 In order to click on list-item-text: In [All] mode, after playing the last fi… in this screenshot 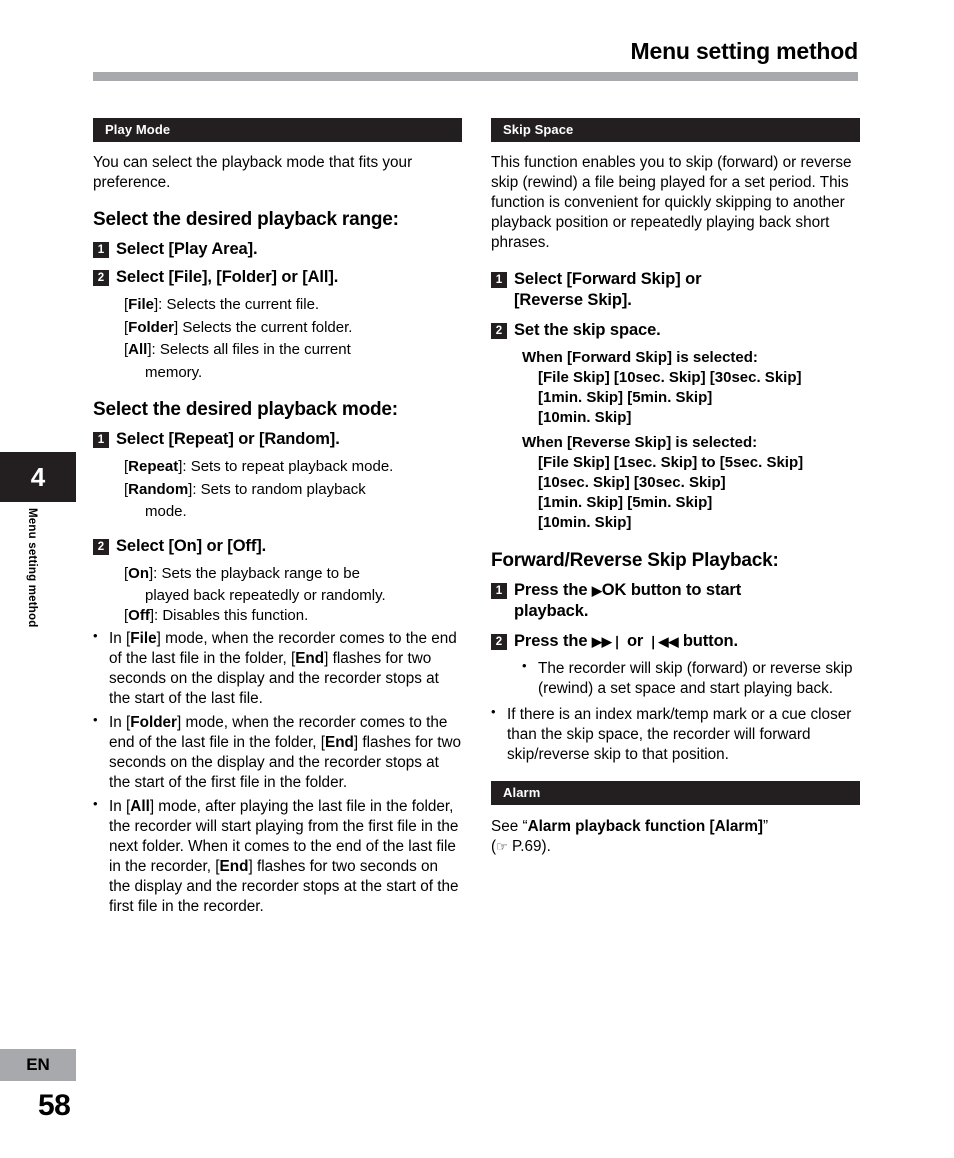, I will do `click(284, 856)`.